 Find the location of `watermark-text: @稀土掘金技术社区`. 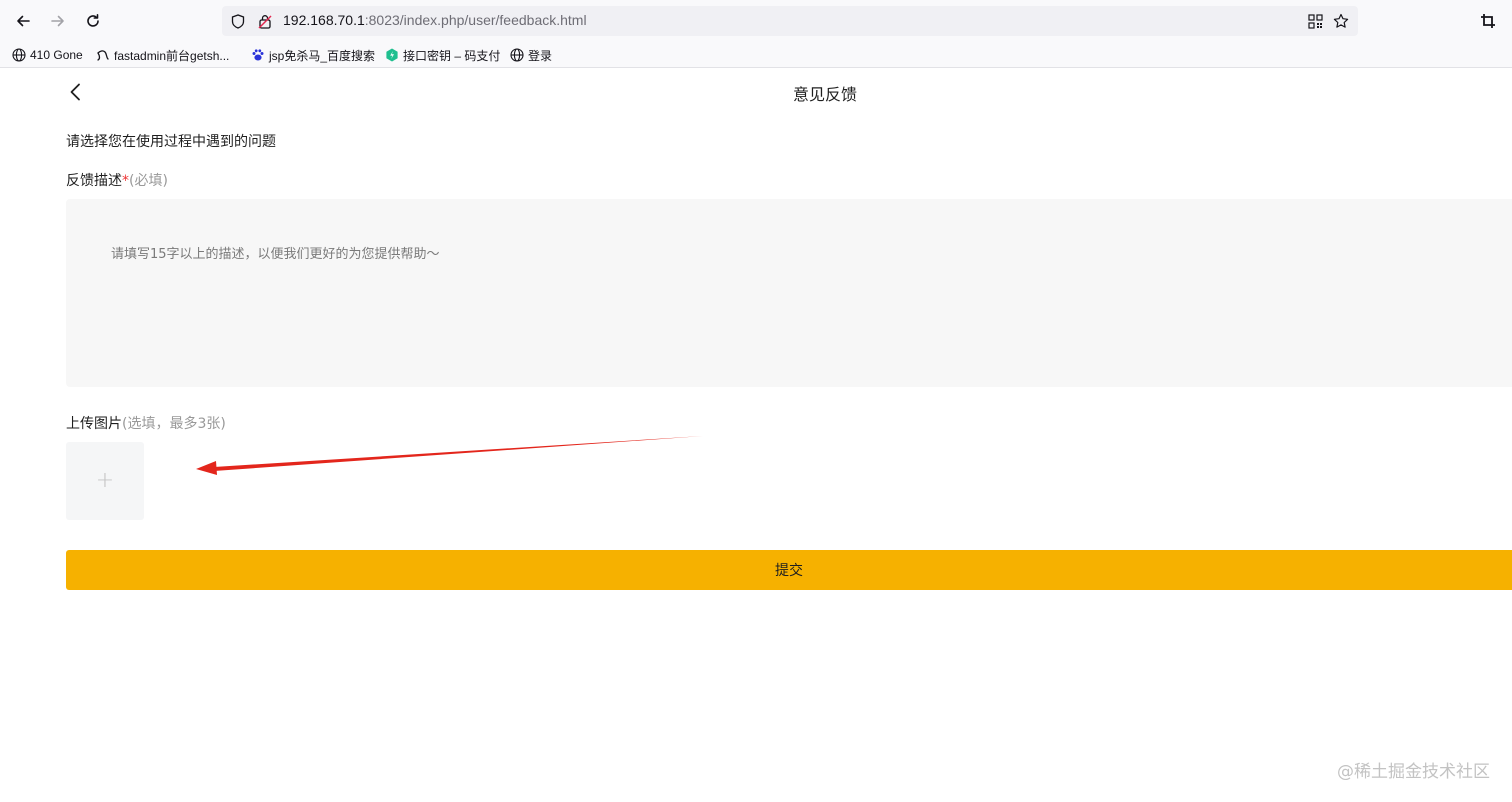

watermark-text: @稀土掘金技术社区 is located at coordinates (1413, 772).